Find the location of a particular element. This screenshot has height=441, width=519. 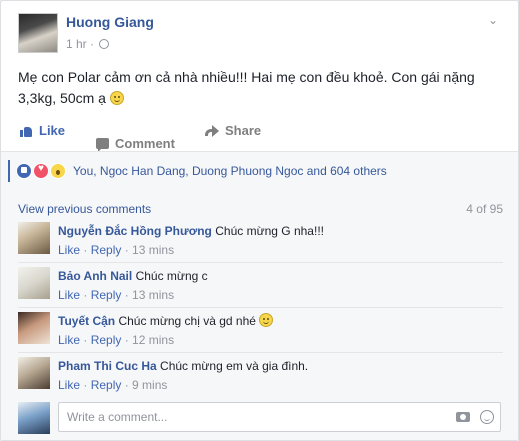

current-user-avatar is located at coordinates (34, 418).